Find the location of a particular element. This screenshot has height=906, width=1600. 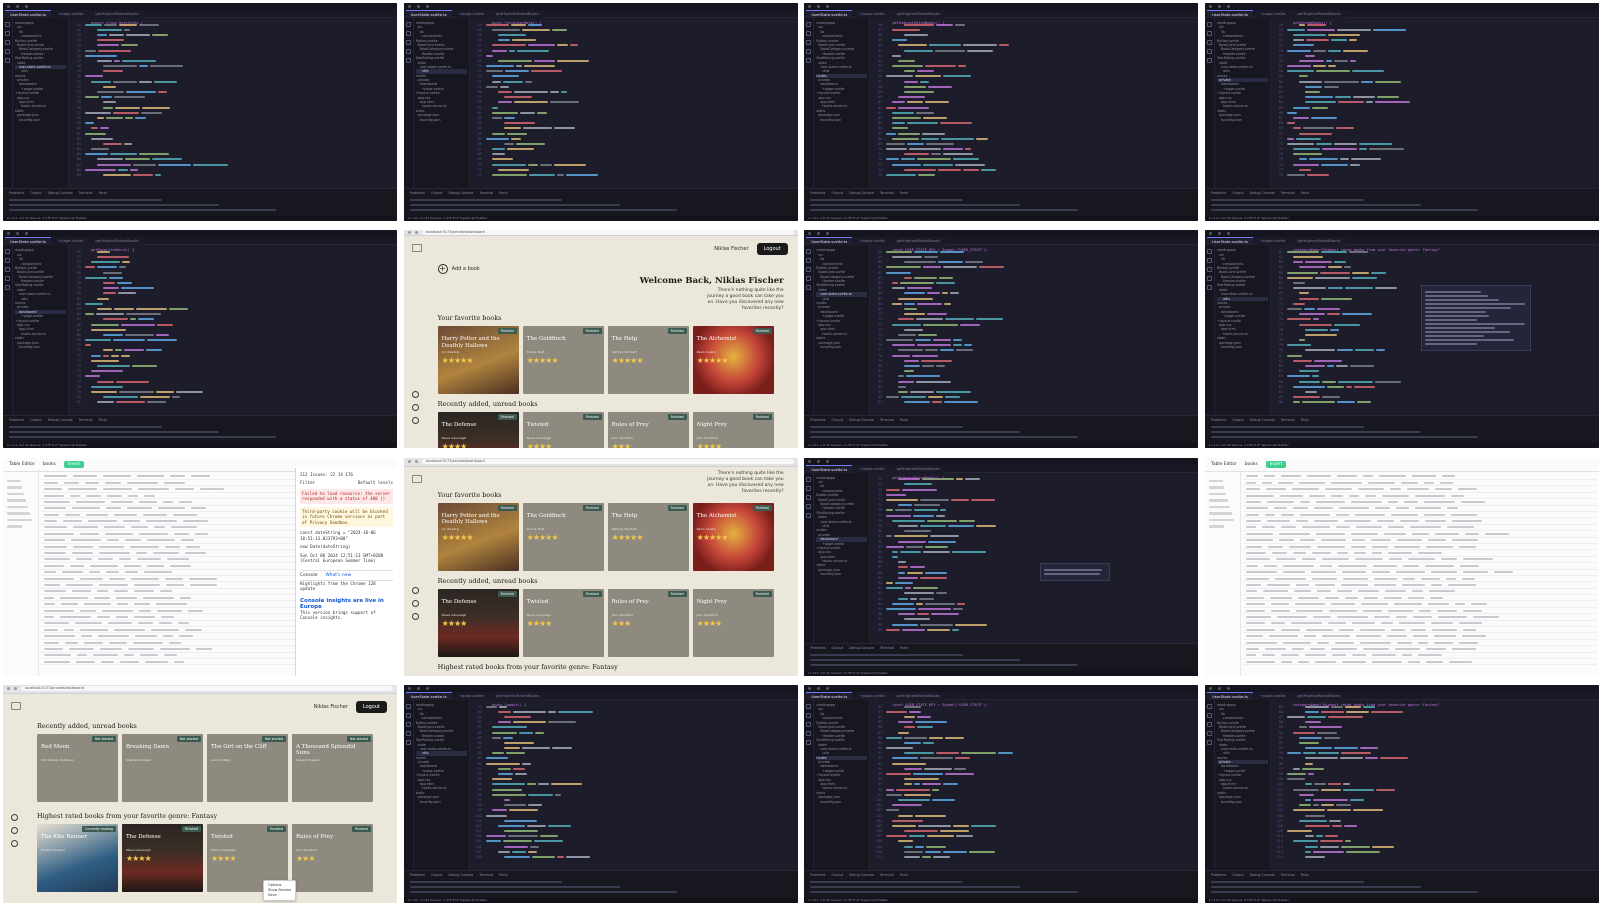

add-book-button: + Add a book is located at coordinates (612, 269).